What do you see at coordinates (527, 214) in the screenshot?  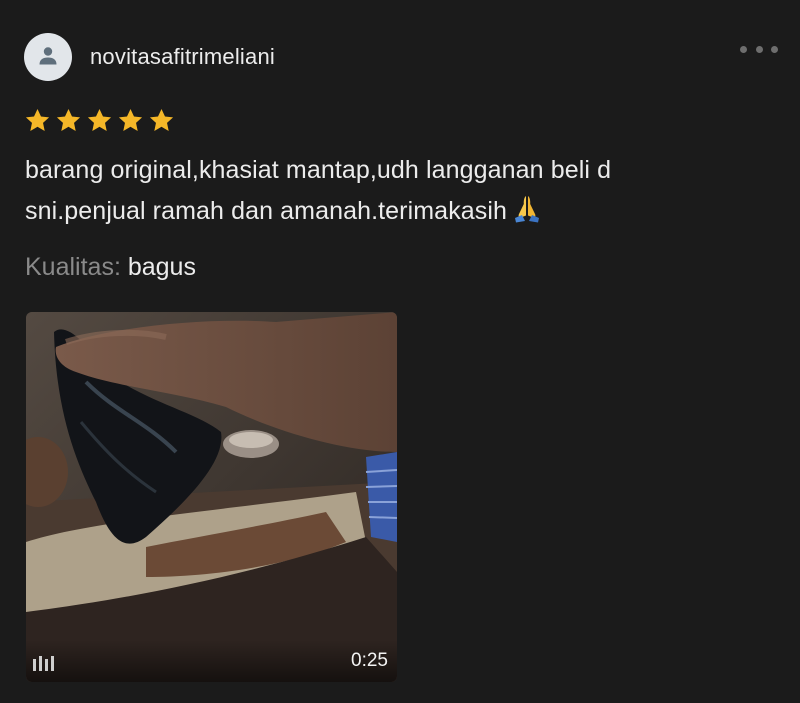 I see `folded-hands-icon` at bounding box center [527, 214].